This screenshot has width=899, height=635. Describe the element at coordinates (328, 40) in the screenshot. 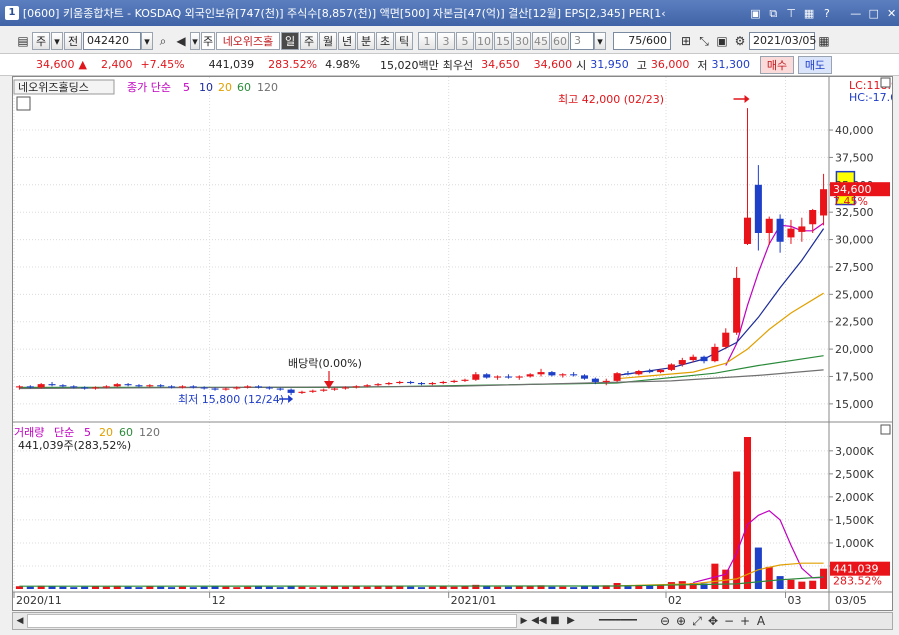

I see `period-month-button: 월` at that location.